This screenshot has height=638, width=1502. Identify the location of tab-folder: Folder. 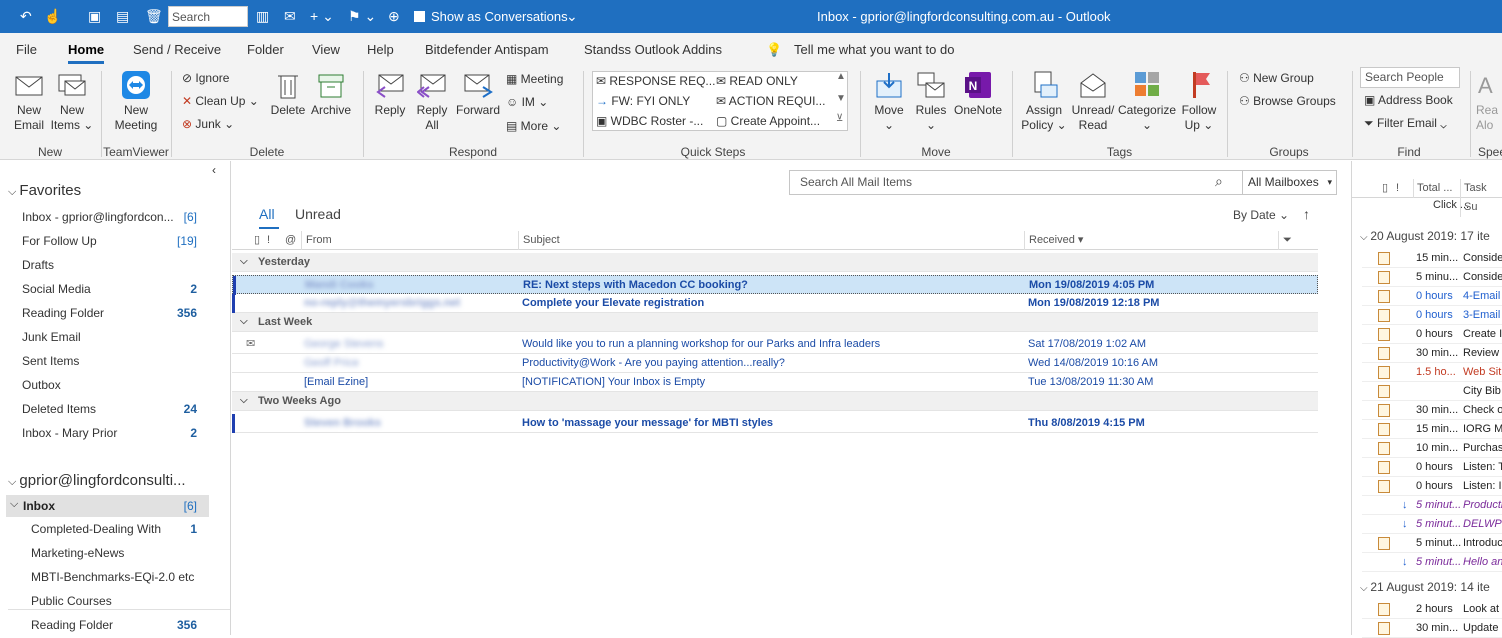
(265, 49).